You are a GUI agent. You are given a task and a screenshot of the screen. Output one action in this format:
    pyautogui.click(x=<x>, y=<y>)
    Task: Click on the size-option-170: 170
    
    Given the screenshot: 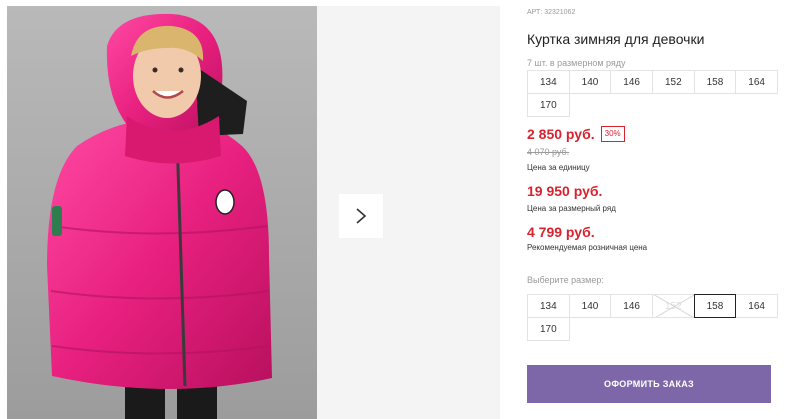 What is the action you would take?
    pyautogui.click(x=548, y=329)
    